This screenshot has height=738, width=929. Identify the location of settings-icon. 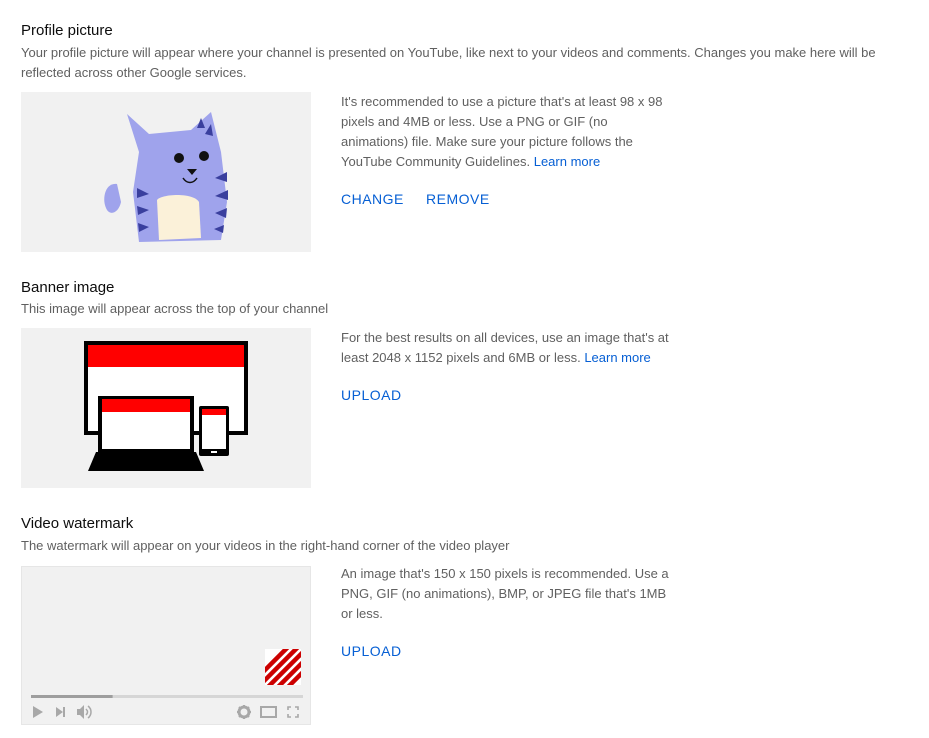
(244, 712).